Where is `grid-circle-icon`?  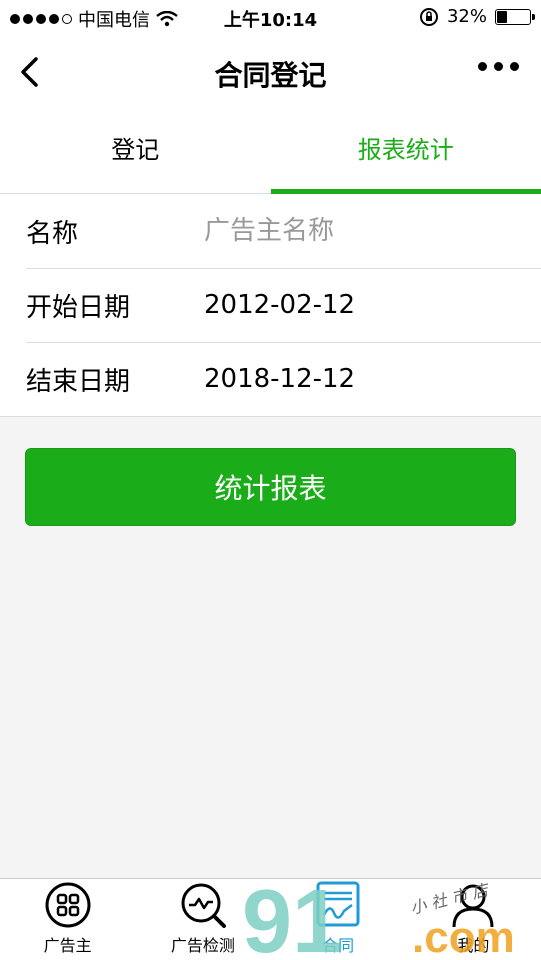
grid-circle-icon is located at coordinates (68, 905).